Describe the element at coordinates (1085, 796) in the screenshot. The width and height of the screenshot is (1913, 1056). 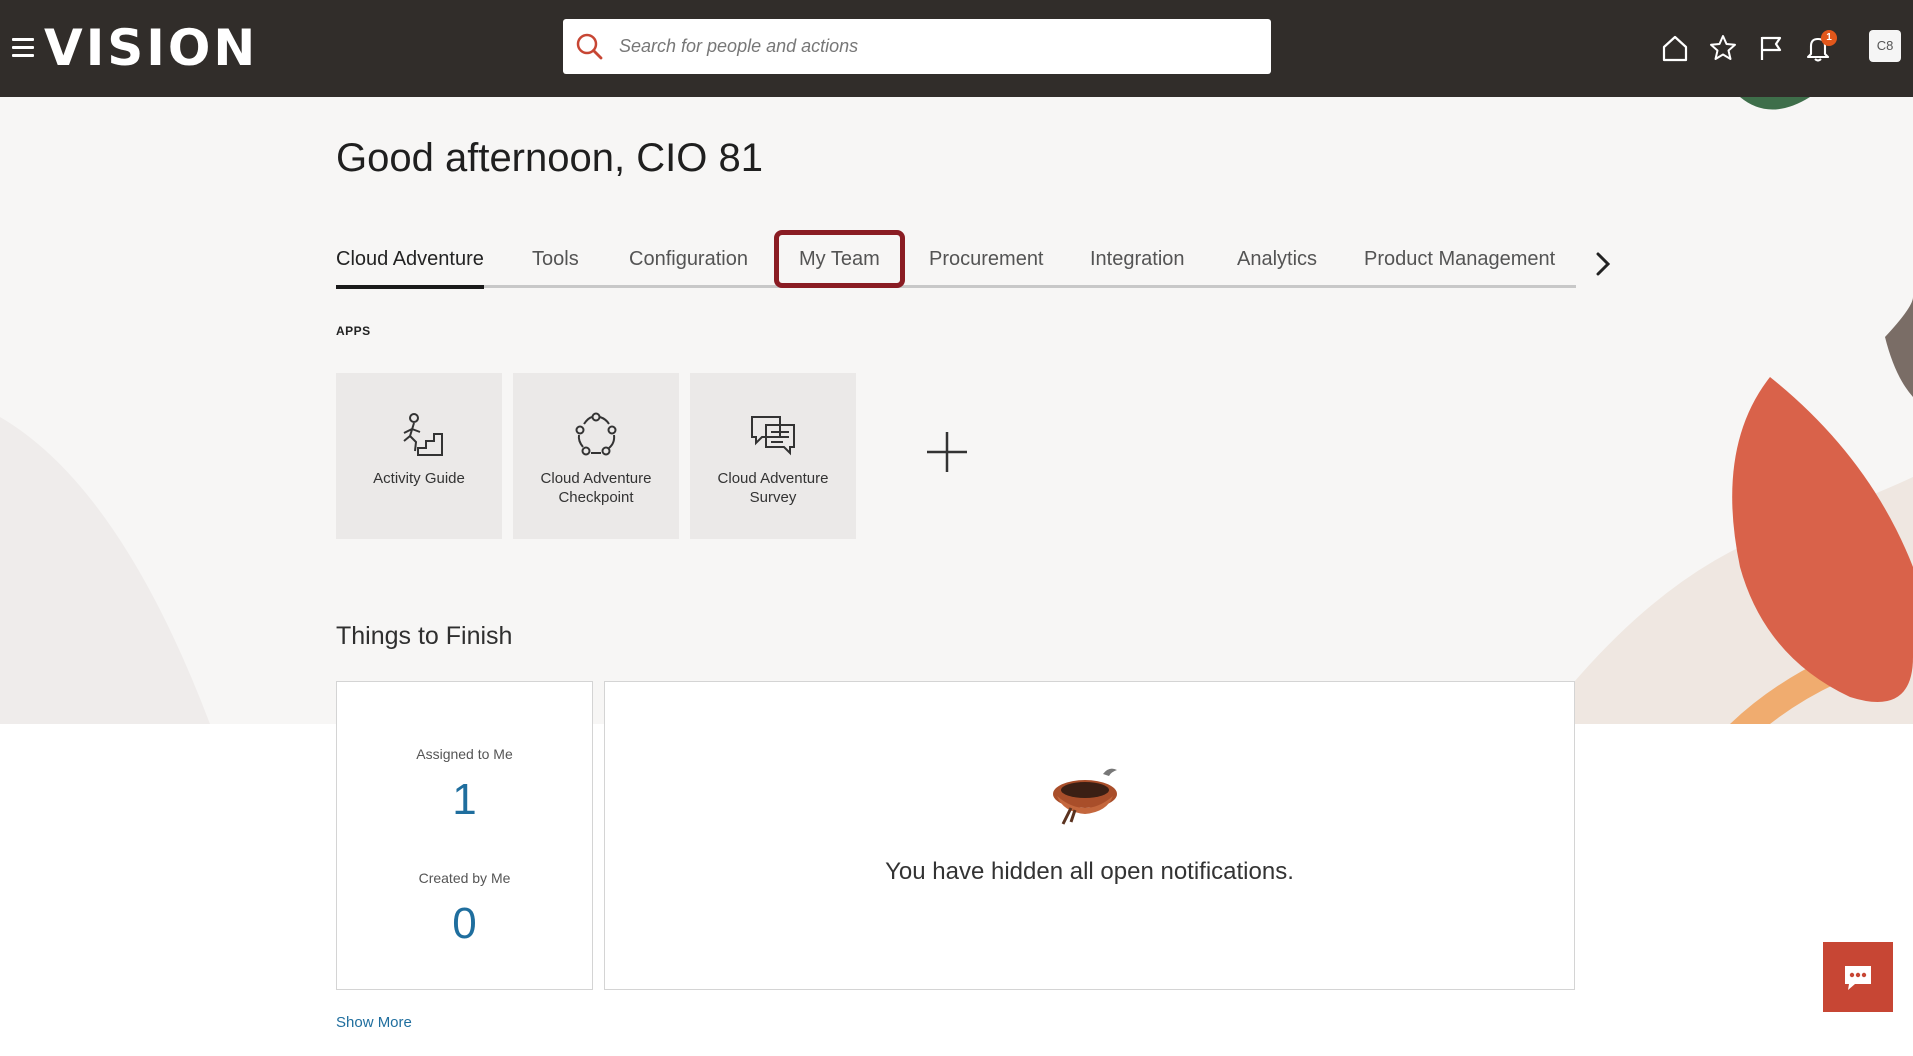
I see `empty-nest-illustration` at that location.